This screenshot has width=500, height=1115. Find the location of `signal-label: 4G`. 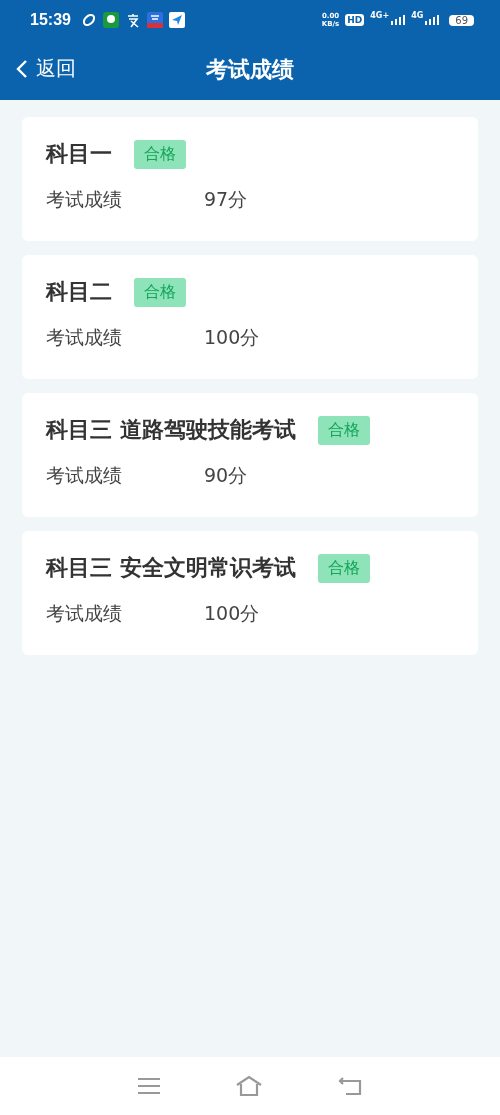

signal-label: 4G is located at coordinates (417, 15).